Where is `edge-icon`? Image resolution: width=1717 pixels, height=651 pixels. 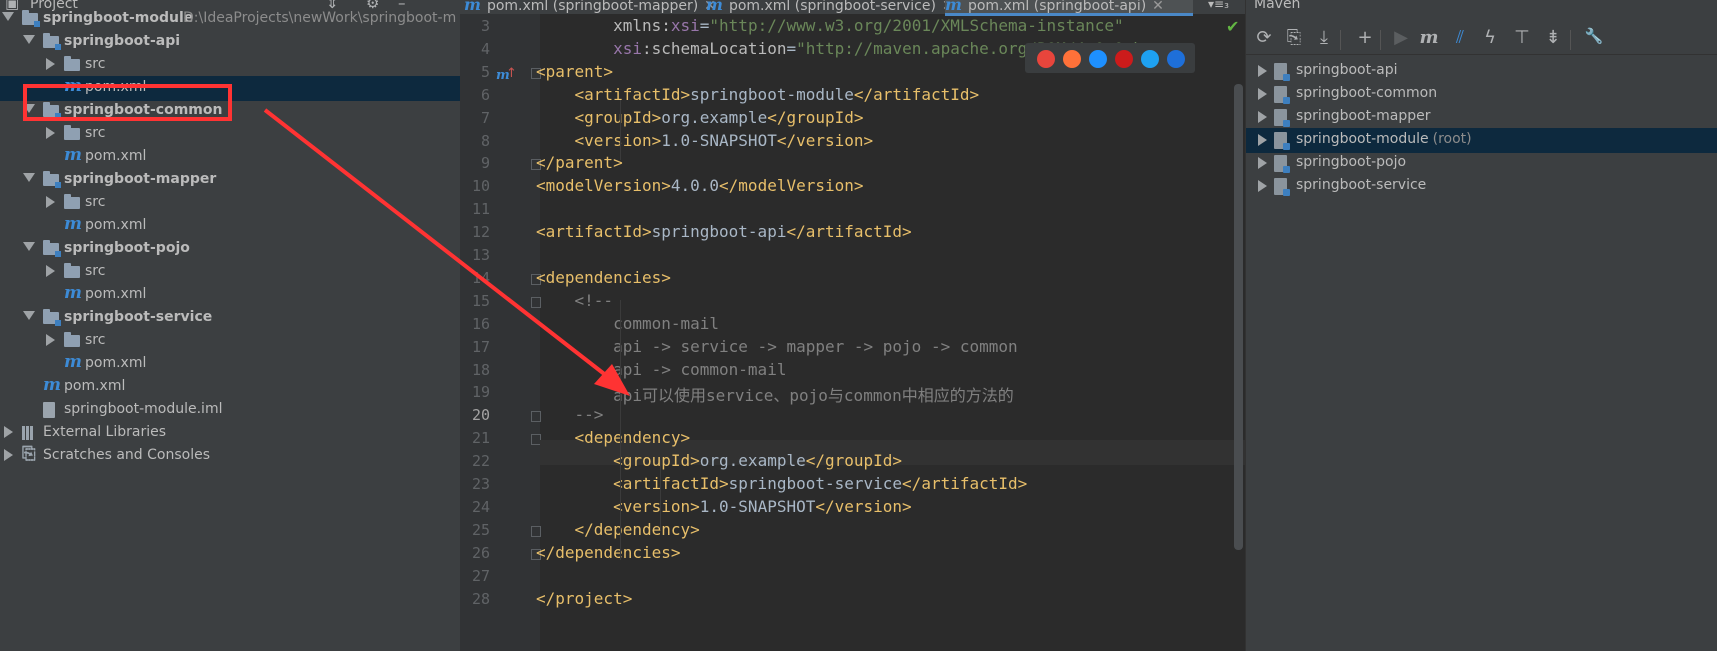 edge-icon is located at coordinates (1176, 59).